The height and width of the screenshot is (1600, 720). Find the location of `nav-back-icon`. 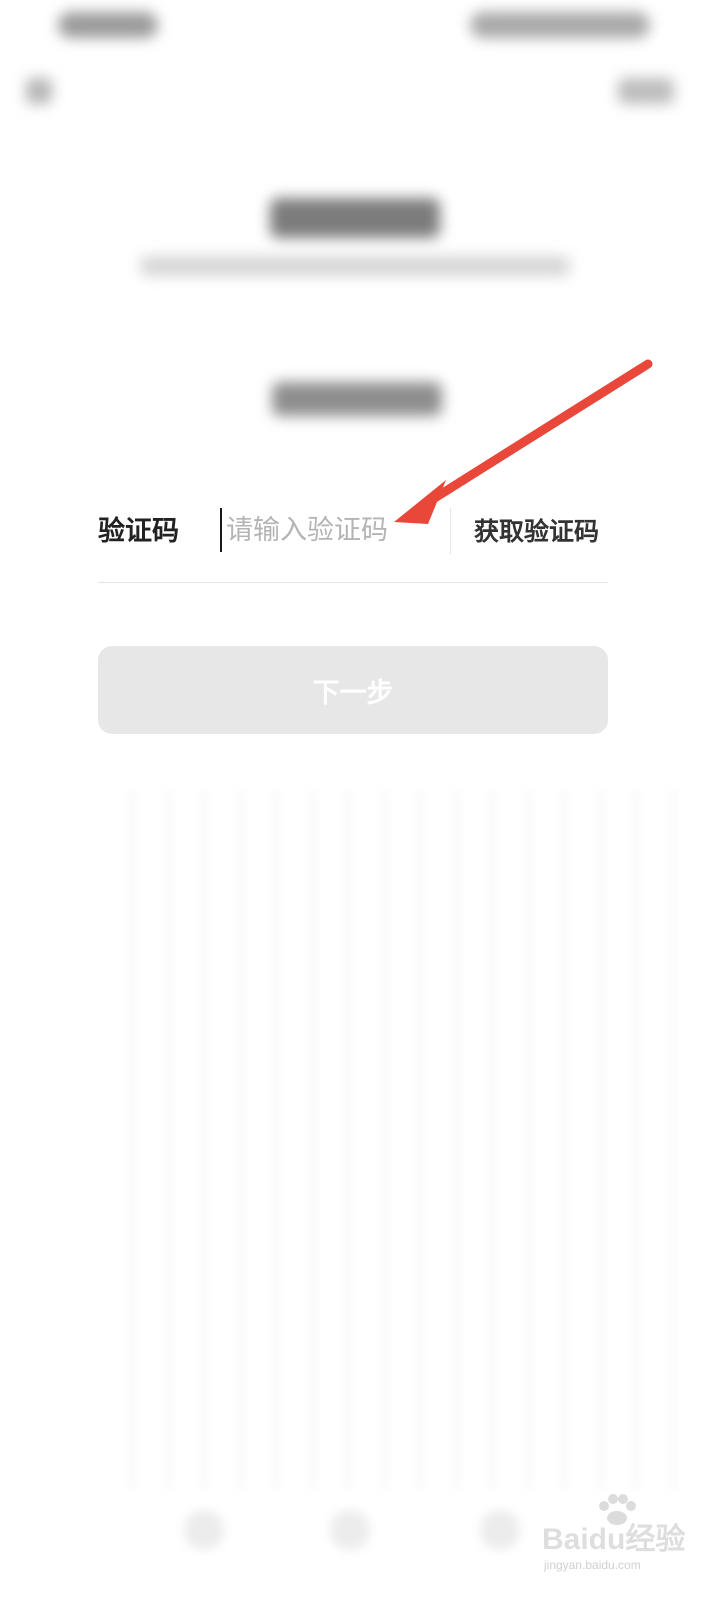

nav-back-icon is located at coordinates (204, 1530).